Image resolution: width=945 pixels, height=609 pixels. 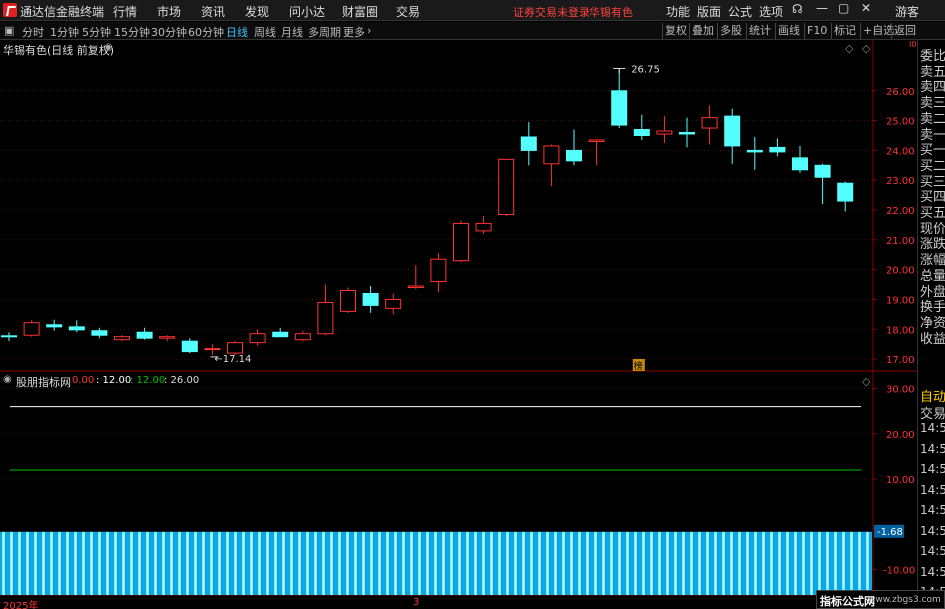 What do you see at coordinates (237, 32) in the screenshot?
I see `period-tab-daily: 日线` at bounding box center [237, 32].